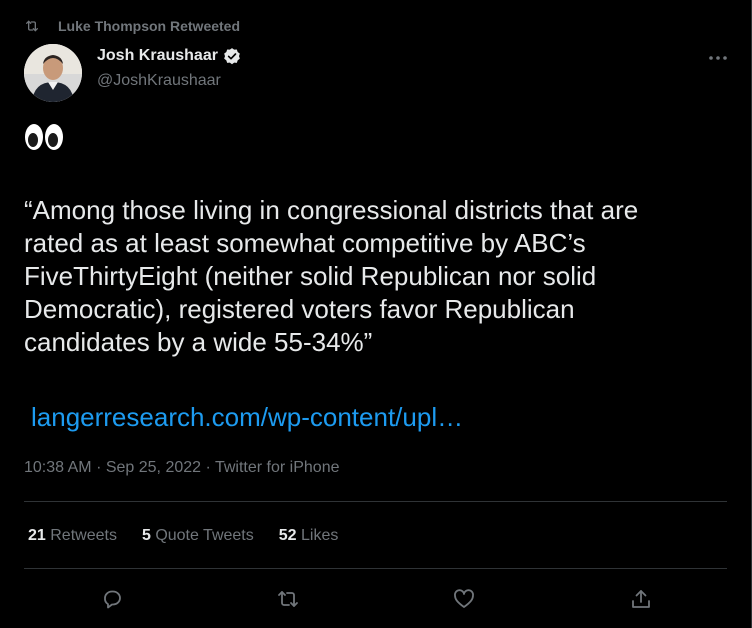 The width and height of the screenshot is (752, 628). What do you see at coordinates (153, 467) in the screenshot?
I see `tweet-date: Sep 25, 2022` at bounding box center [153, 467].